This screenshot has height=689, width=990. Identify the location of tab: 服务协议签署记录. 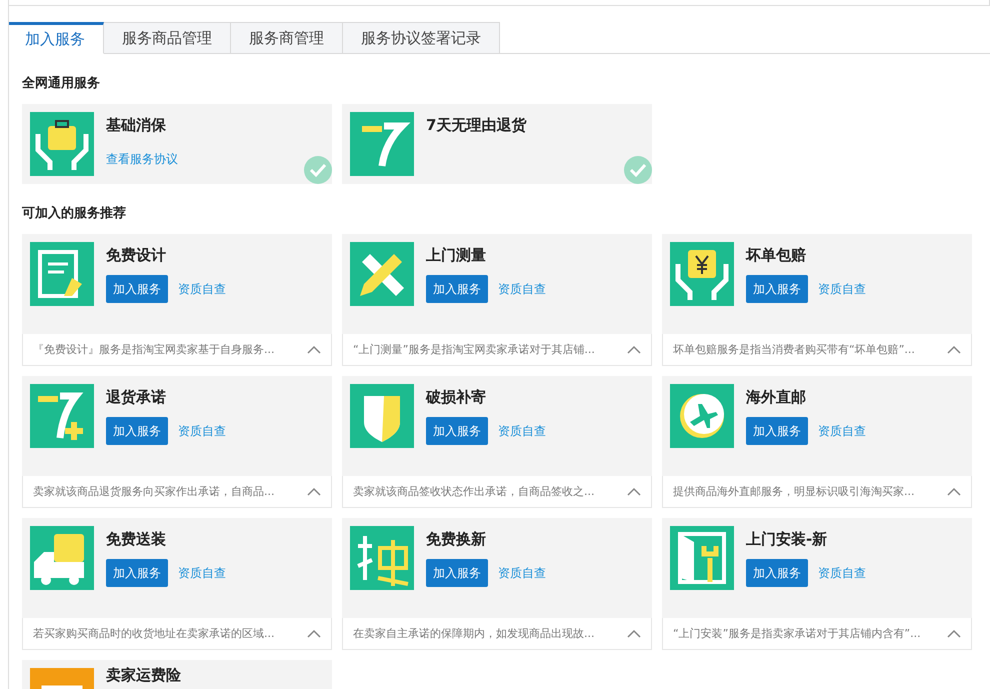
(421, 38).